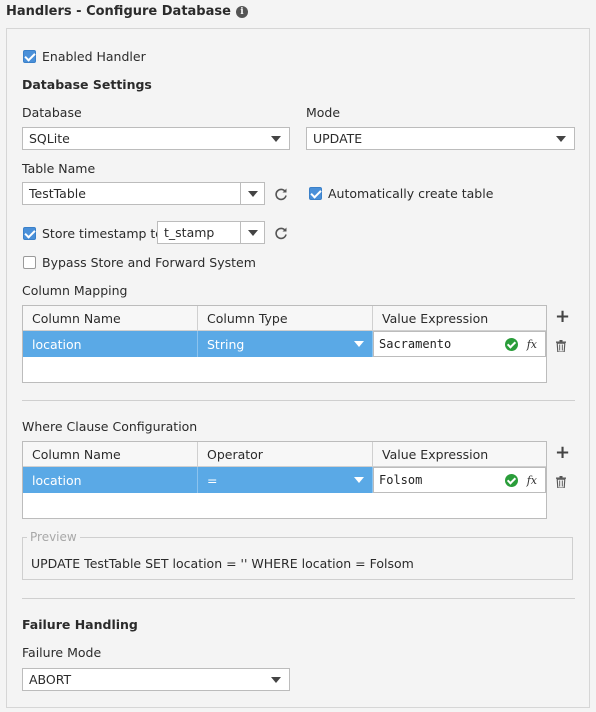  I want to click on table-row: location String Sacramento fx, so click(284, 344).